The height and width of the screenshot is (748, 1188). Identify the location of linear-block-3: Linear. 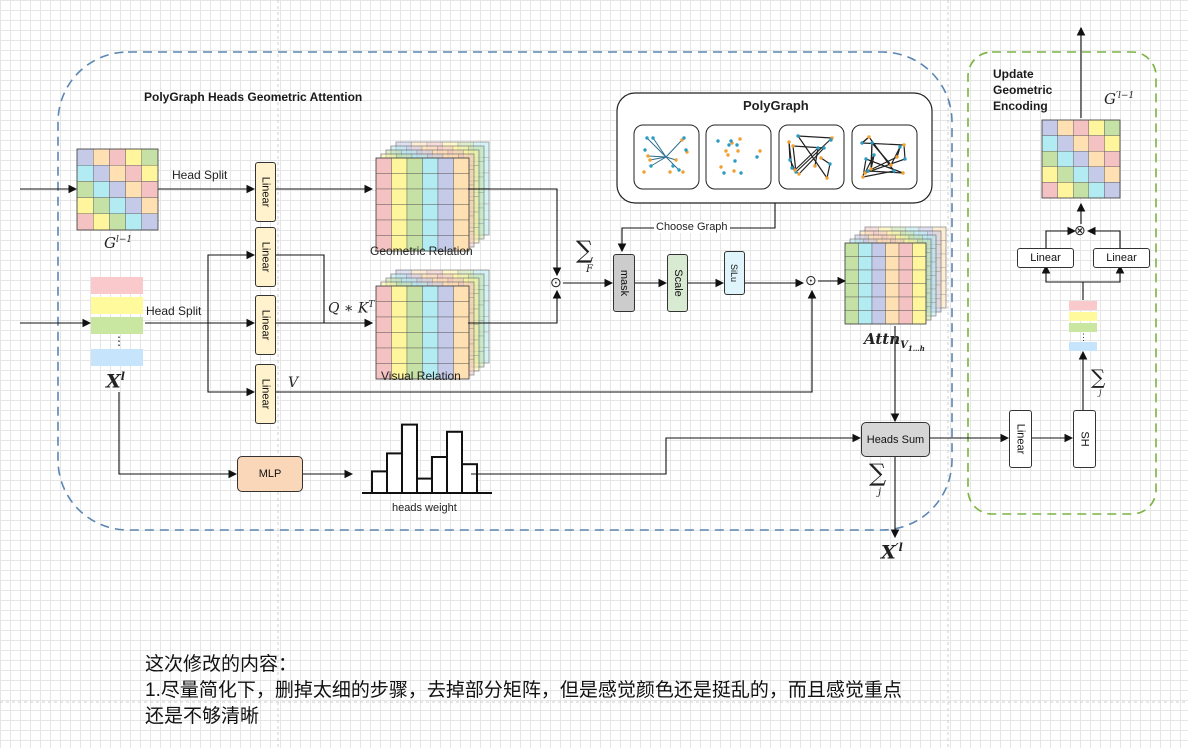
(265, 325).